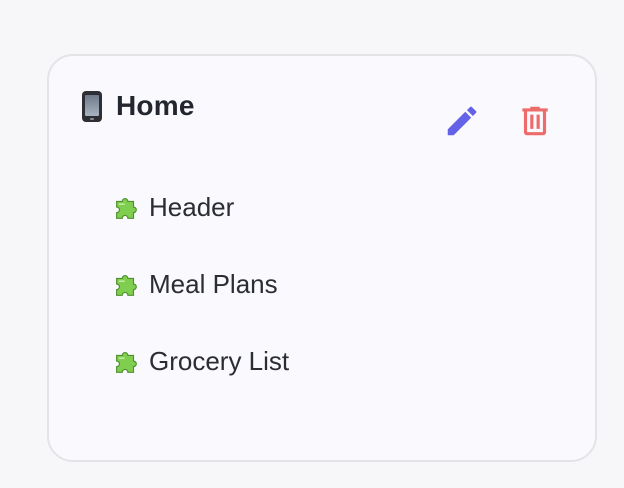  Describe the element at coordinates (219, 360) in the screenshot. I see `component-item-label: Grocery List` at that location.